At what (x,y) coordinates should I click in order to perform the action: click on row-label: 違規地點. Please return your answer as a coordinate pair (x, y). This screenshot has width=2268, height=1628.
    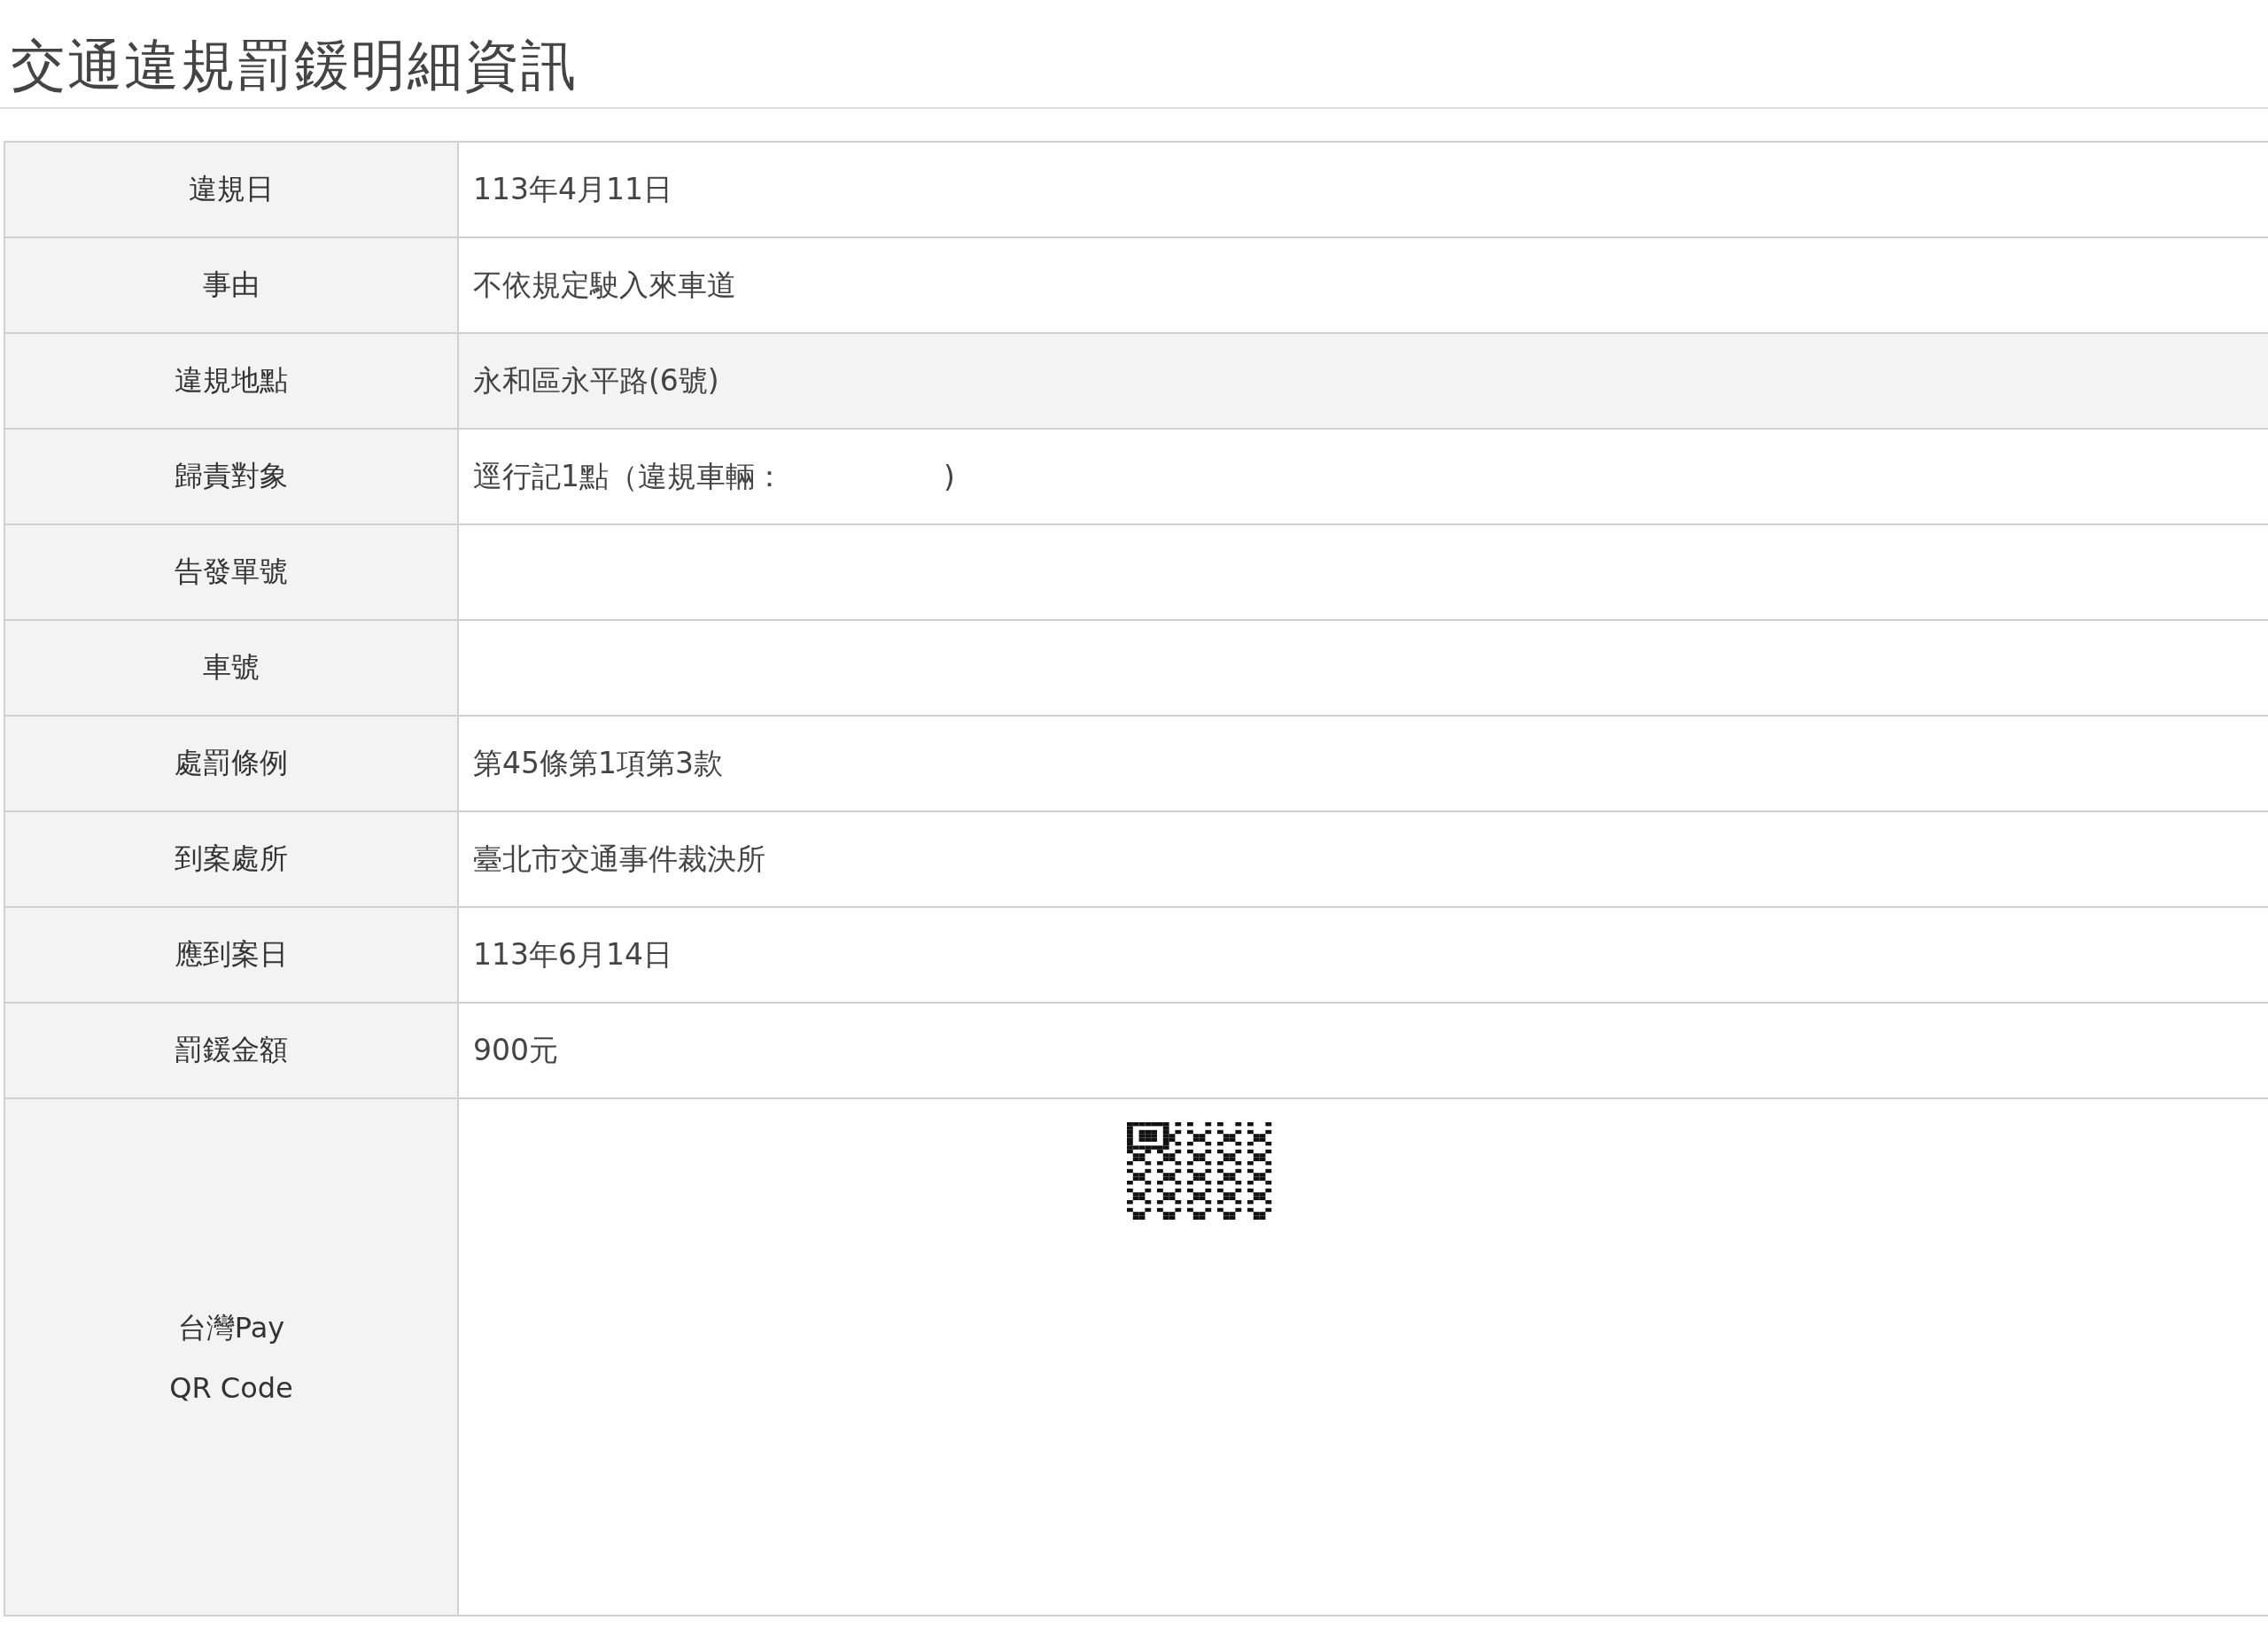
    Looking at the image, I should click on (232, 382).